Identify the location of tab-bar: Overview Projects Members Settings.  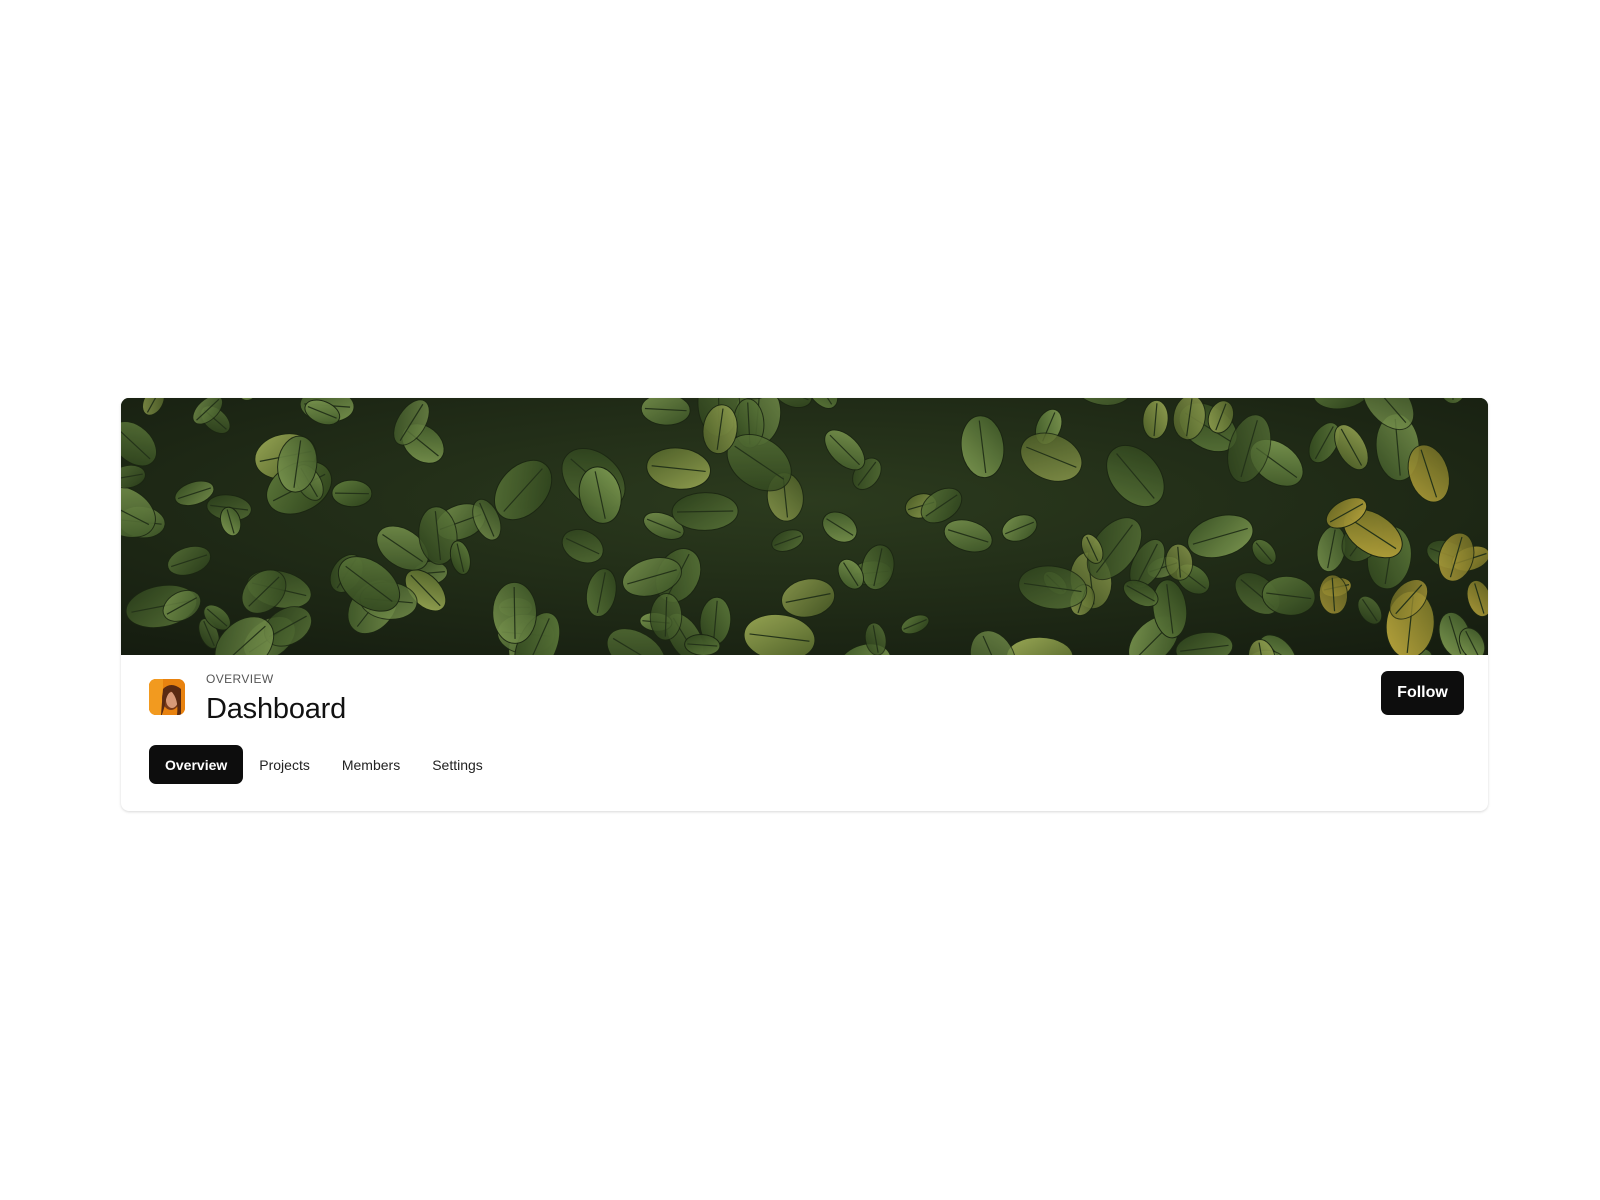
(324, 764).